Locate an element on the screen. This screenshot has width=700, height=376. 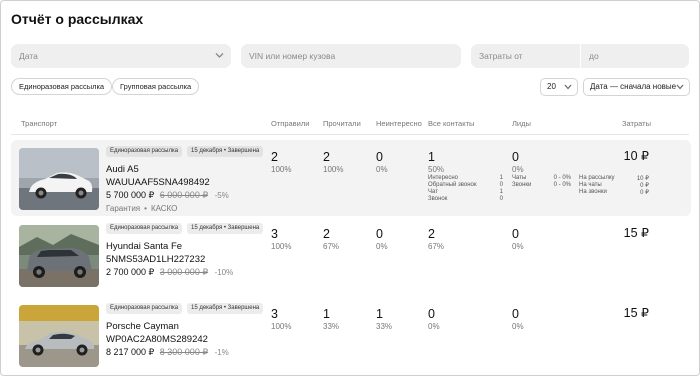
cost-to-input: до is located at coordinates (635, 56).